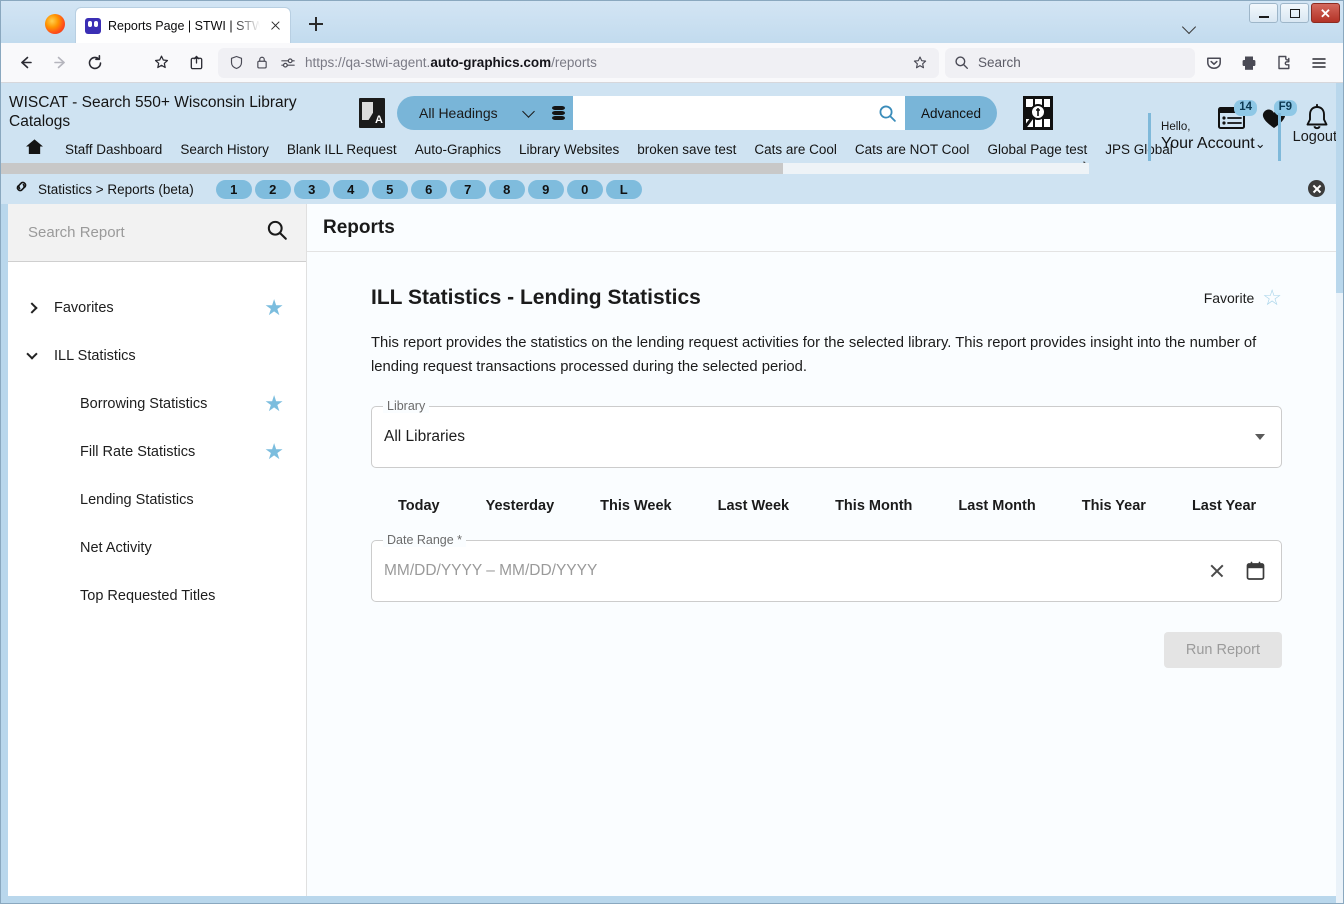  What do you see at coordinates (144, 404) in the screenshot?
I see `tree-item-label: Borrowing Statistics` at bounding box center [144, 404].